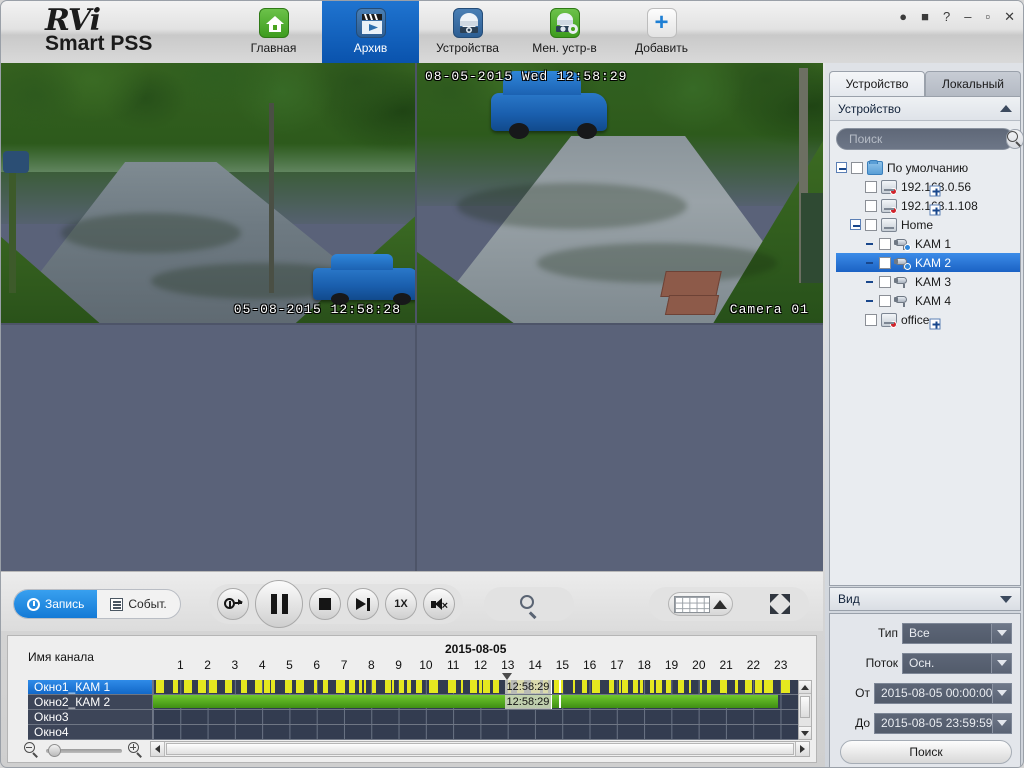 This screenshot has height=768, width=1024. I want to click on nav-item-devices: Устройства, so click(467, 32).